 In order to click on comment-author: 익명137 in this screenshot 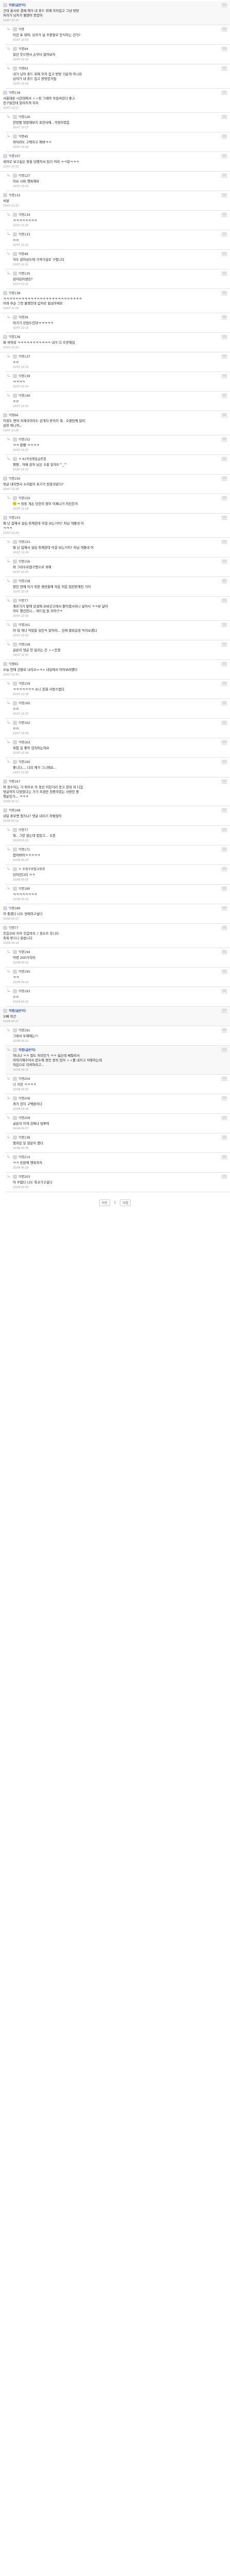, I will do `click(24, 356)`.